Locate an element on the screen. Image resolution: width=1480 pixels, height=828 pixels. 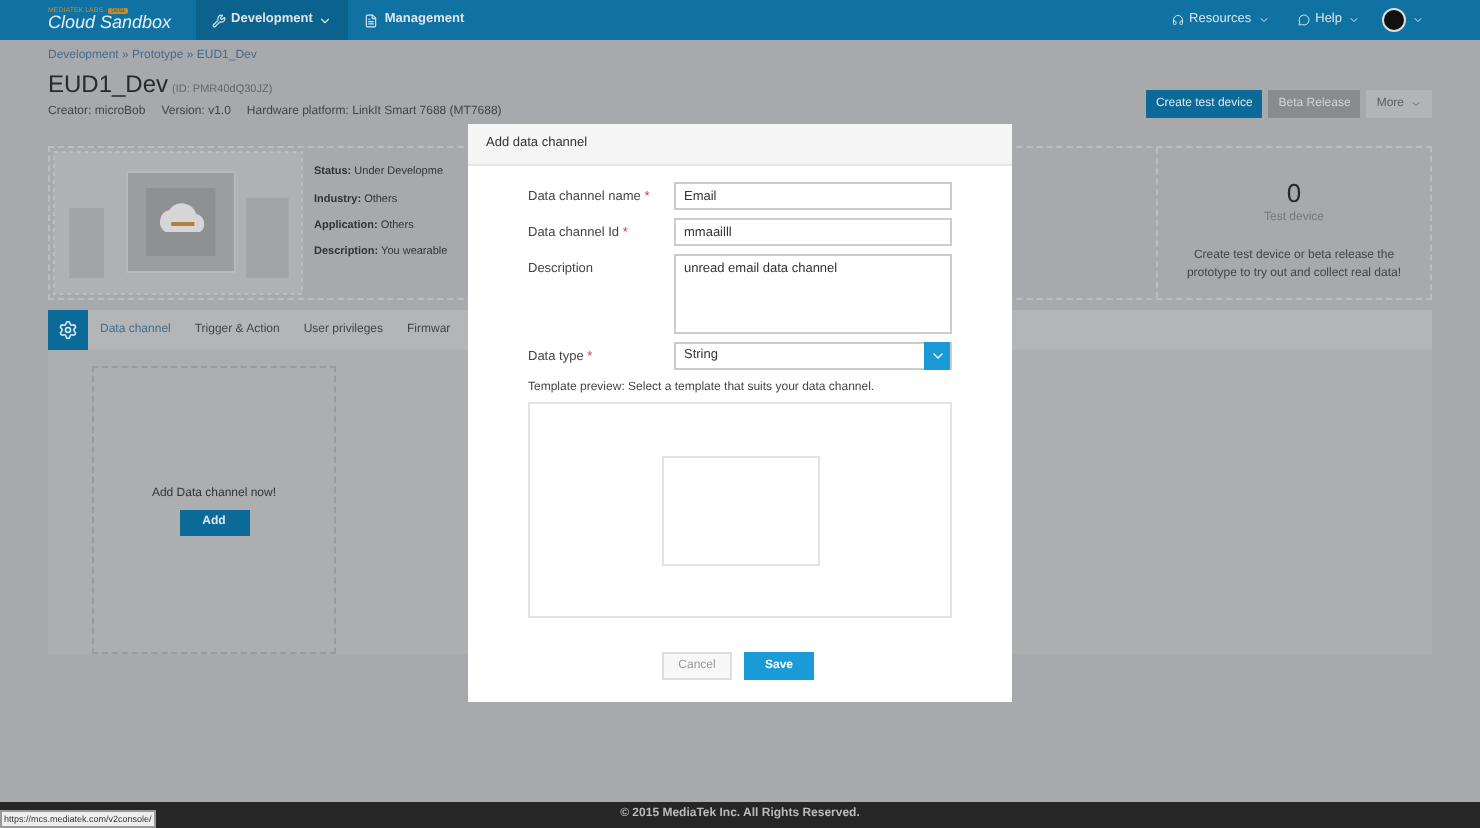
logo: Cloud Sandbox is located at coordinates (110, 23).